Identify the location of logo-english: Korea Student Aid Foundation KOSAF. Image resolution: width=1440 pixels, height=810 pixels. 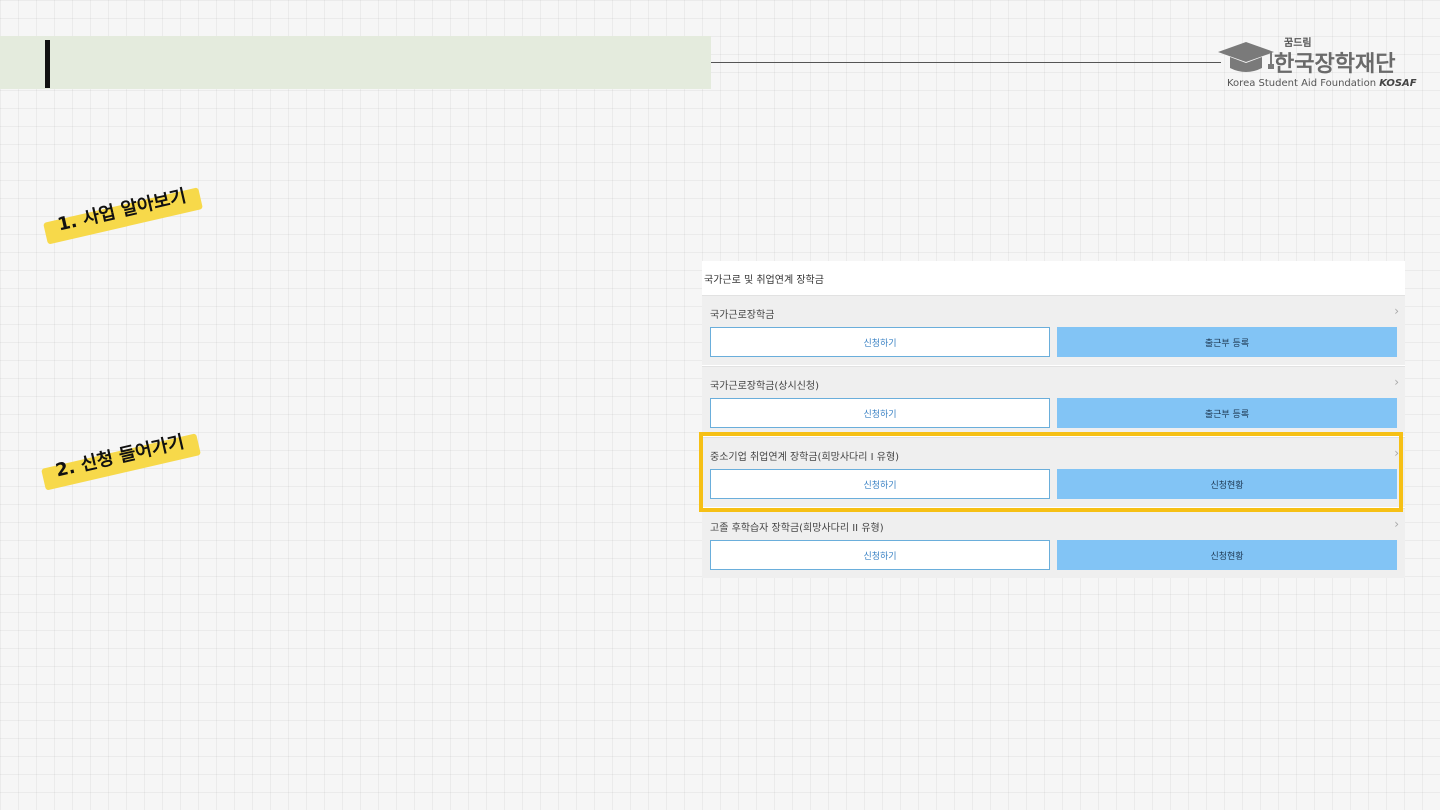
(1322, 83).